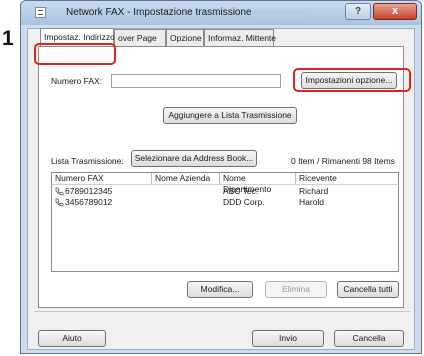  I want to click on column-company-name: Nome Azienda, so click(186, 179).